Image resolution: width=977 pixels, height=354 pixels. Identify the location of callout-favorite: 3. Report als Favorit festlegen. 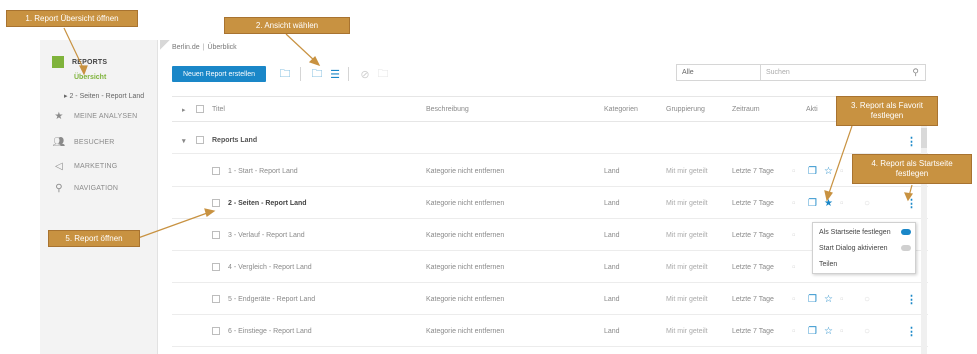
(887, 111).